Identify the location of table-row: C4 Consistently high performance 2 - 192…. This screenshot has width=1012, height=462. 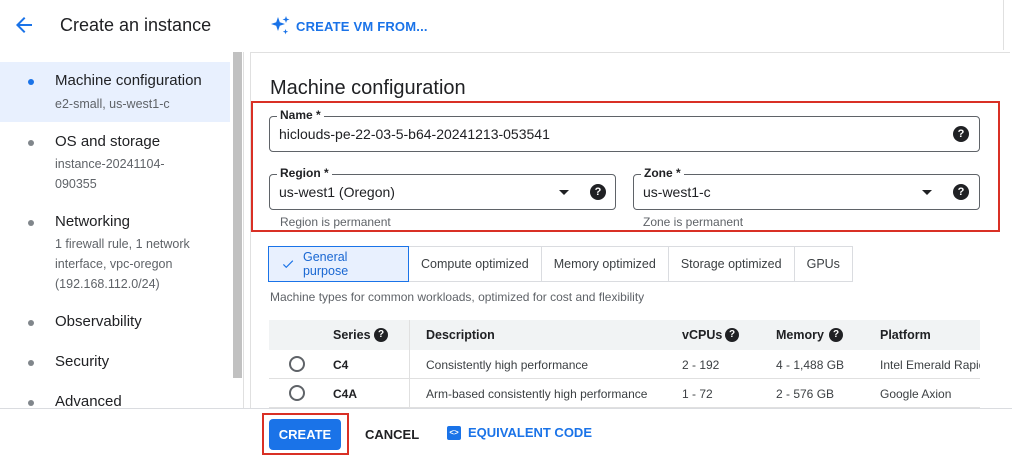
(624, 364).